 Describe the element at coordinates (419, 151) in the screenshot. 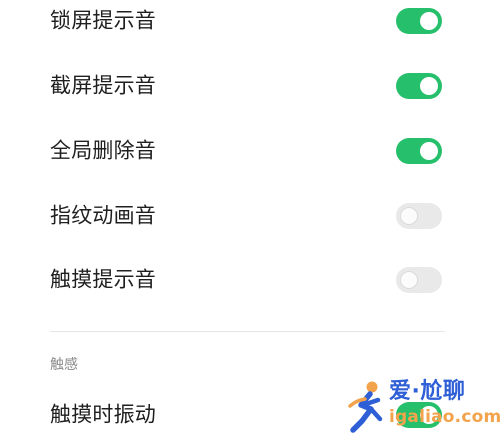

I see `toggle-global-delete-sound` at that location.